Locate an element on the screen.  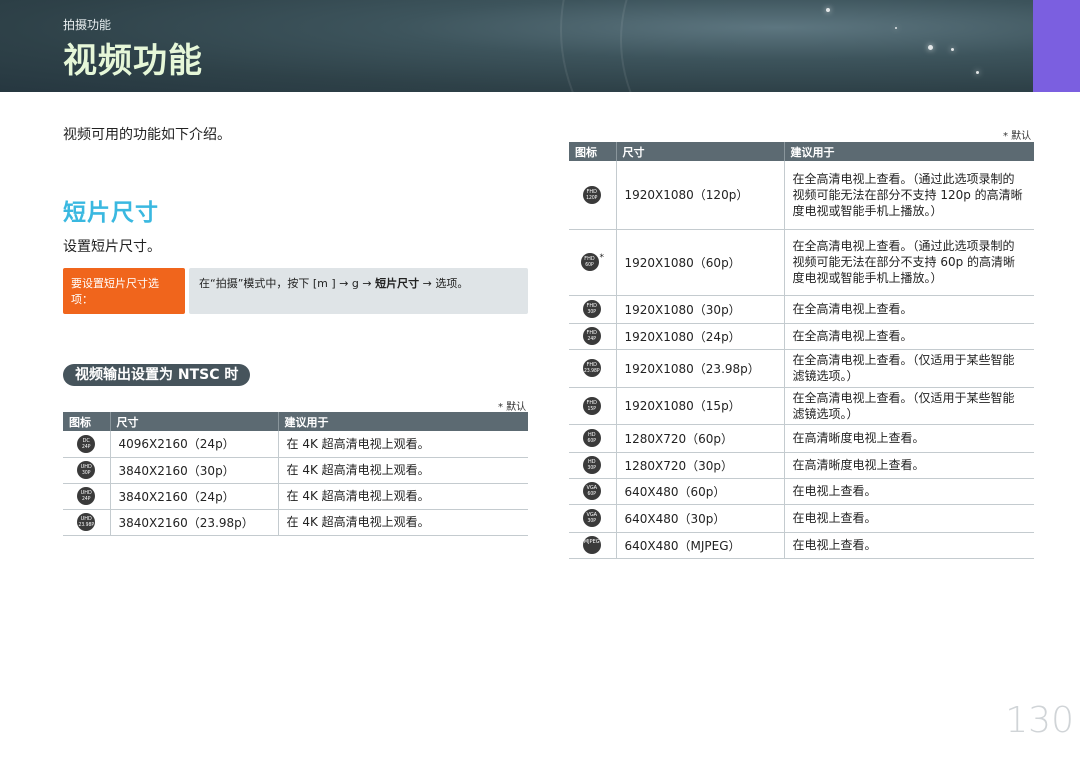
default-note-right: * 默认 is located at coordinates (1017, 136).